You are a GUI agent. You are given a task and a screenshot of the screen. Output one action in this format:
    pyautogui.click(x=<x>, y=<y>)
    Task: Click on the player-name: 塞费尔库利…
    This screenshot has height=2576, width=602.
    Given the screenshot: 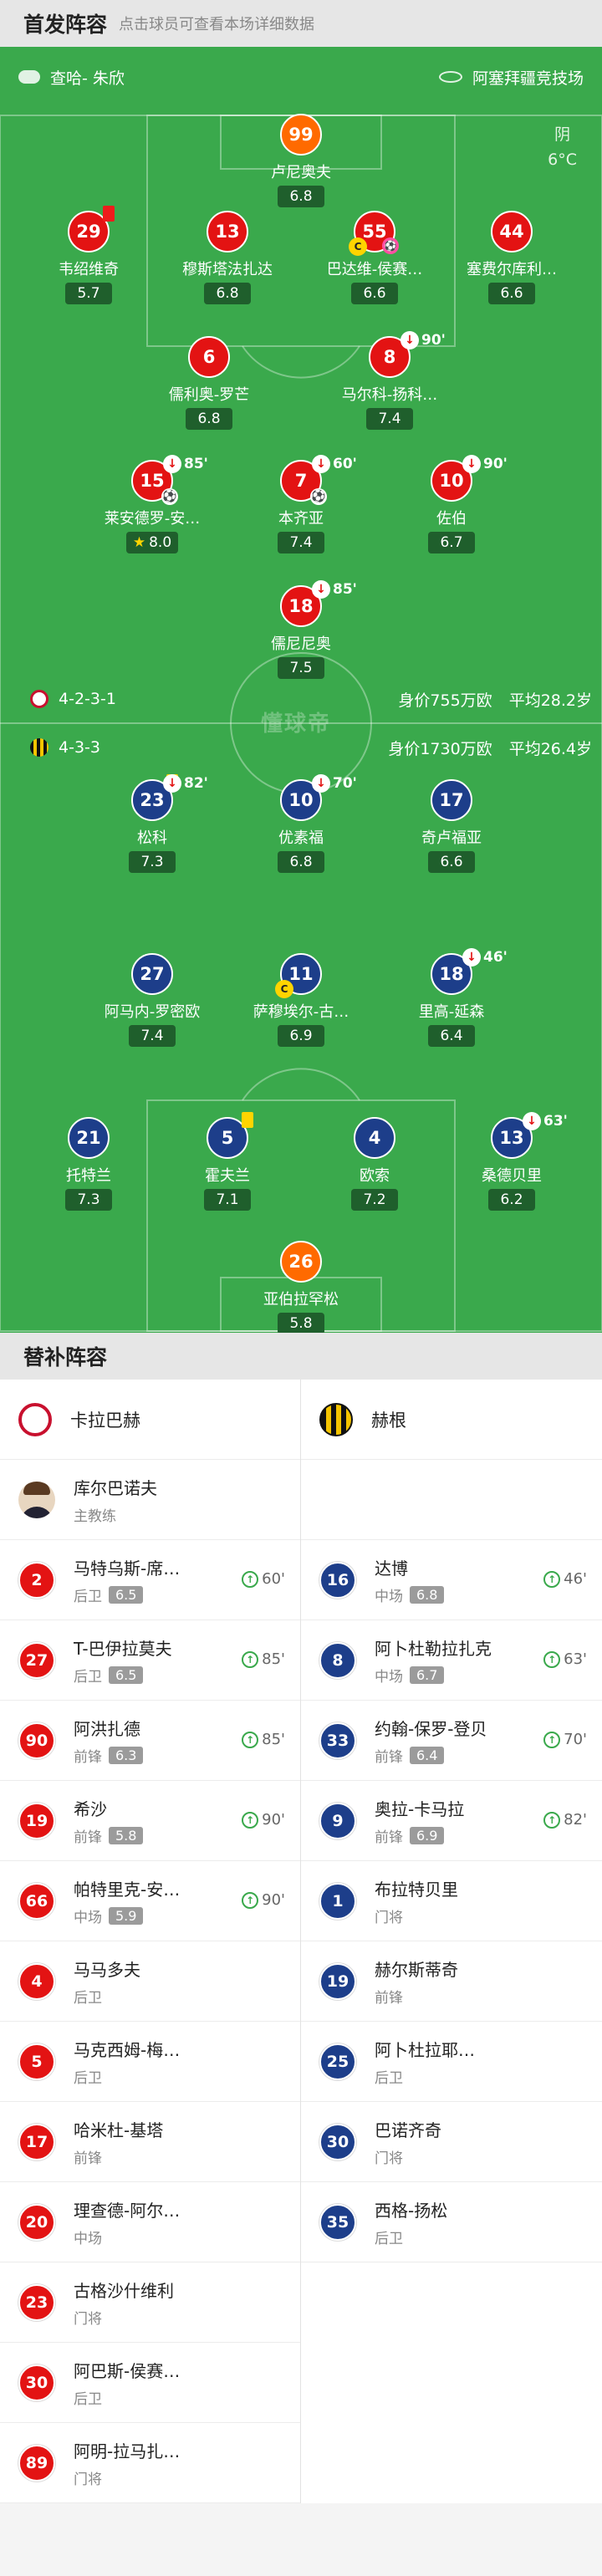 What is the action you would take?
    pyautogui.click(x=512, y=269)
    